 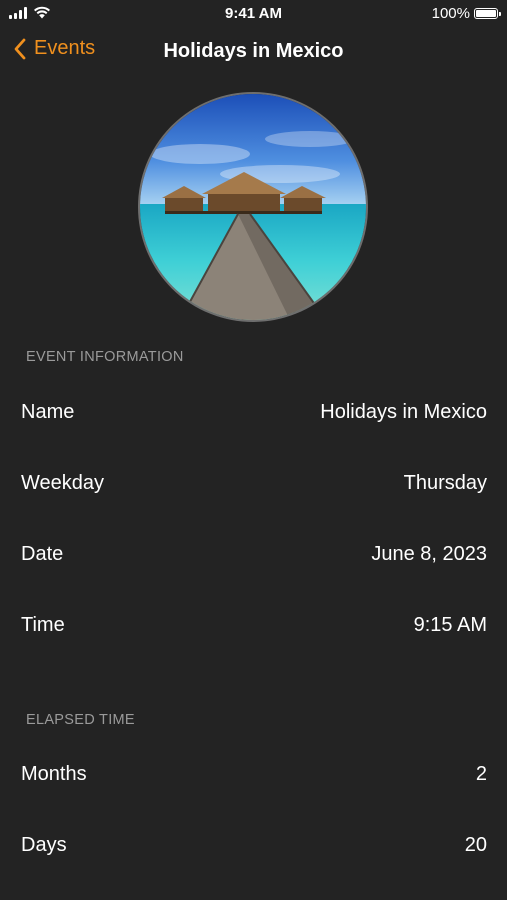 What do you see at coordinates (48, 411) in the screenshot?
I see `row-label: Name` at bounding box center [48, 411].